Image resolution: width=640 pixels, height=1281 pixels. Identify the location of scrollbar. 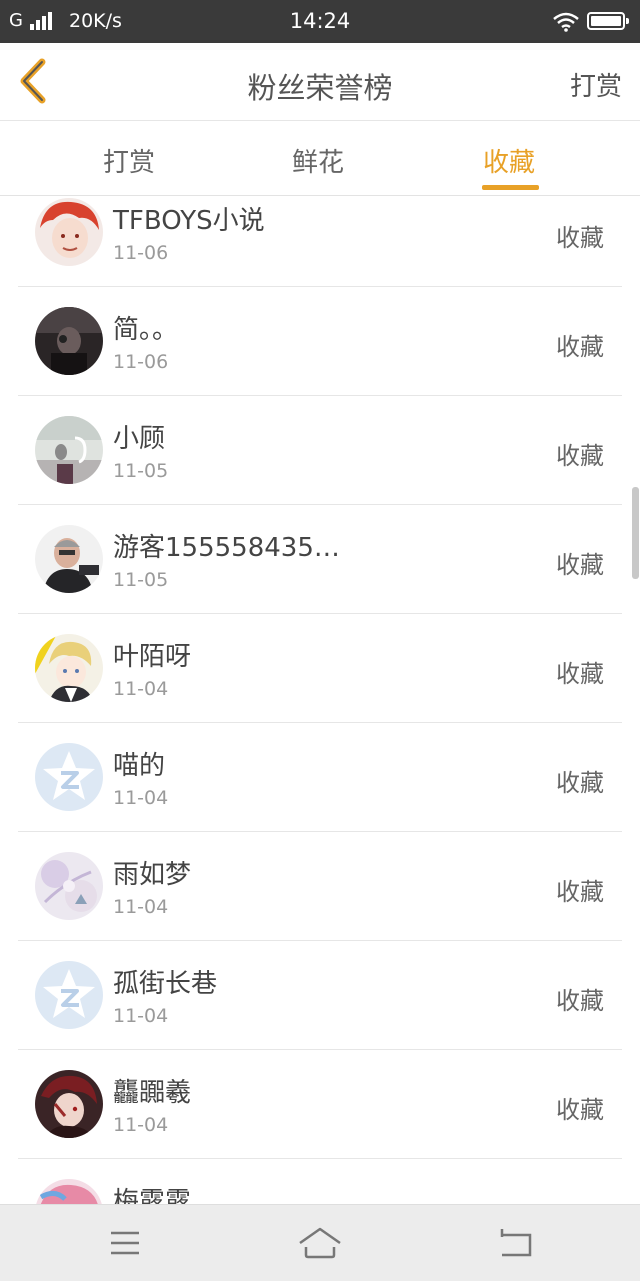
(635, 533).